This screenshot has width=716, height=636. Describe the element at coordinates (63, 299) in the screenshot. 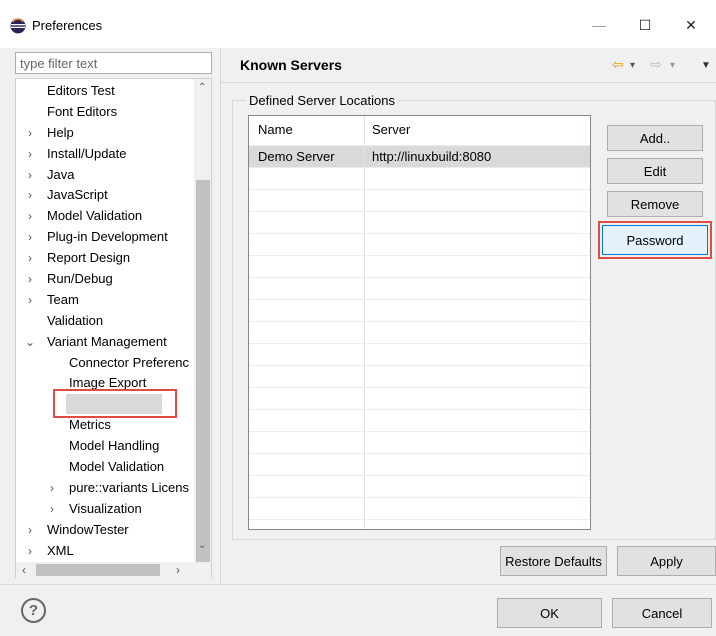

I see `tree-item-label: Team` at that location.